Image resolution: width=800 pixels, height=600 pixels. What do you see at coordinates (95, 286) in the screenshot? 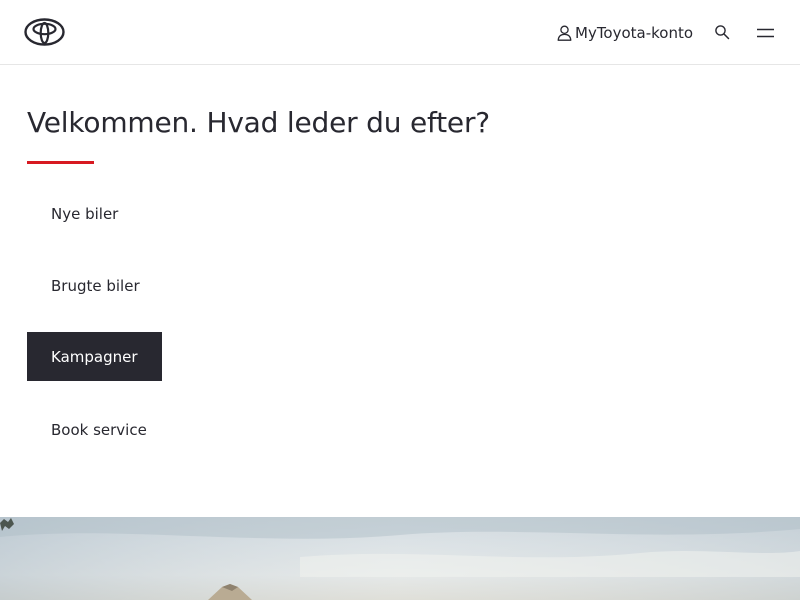
I see `quick-link-used-cars: Brugte biler` at bounding box center [95, 286].